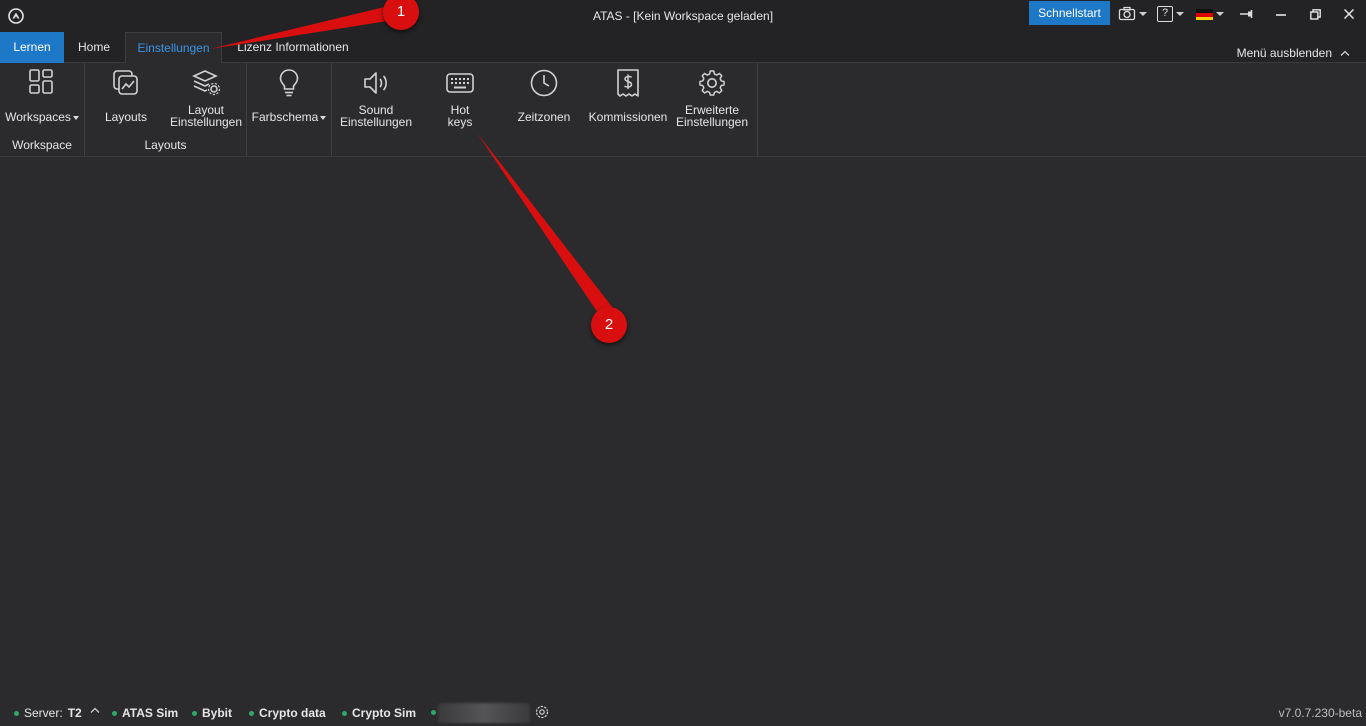 This screenshot has width=1366, height=726. Describe the element at coordinates (544, 83) in the screenshot. I see `clock-icon` at that location.